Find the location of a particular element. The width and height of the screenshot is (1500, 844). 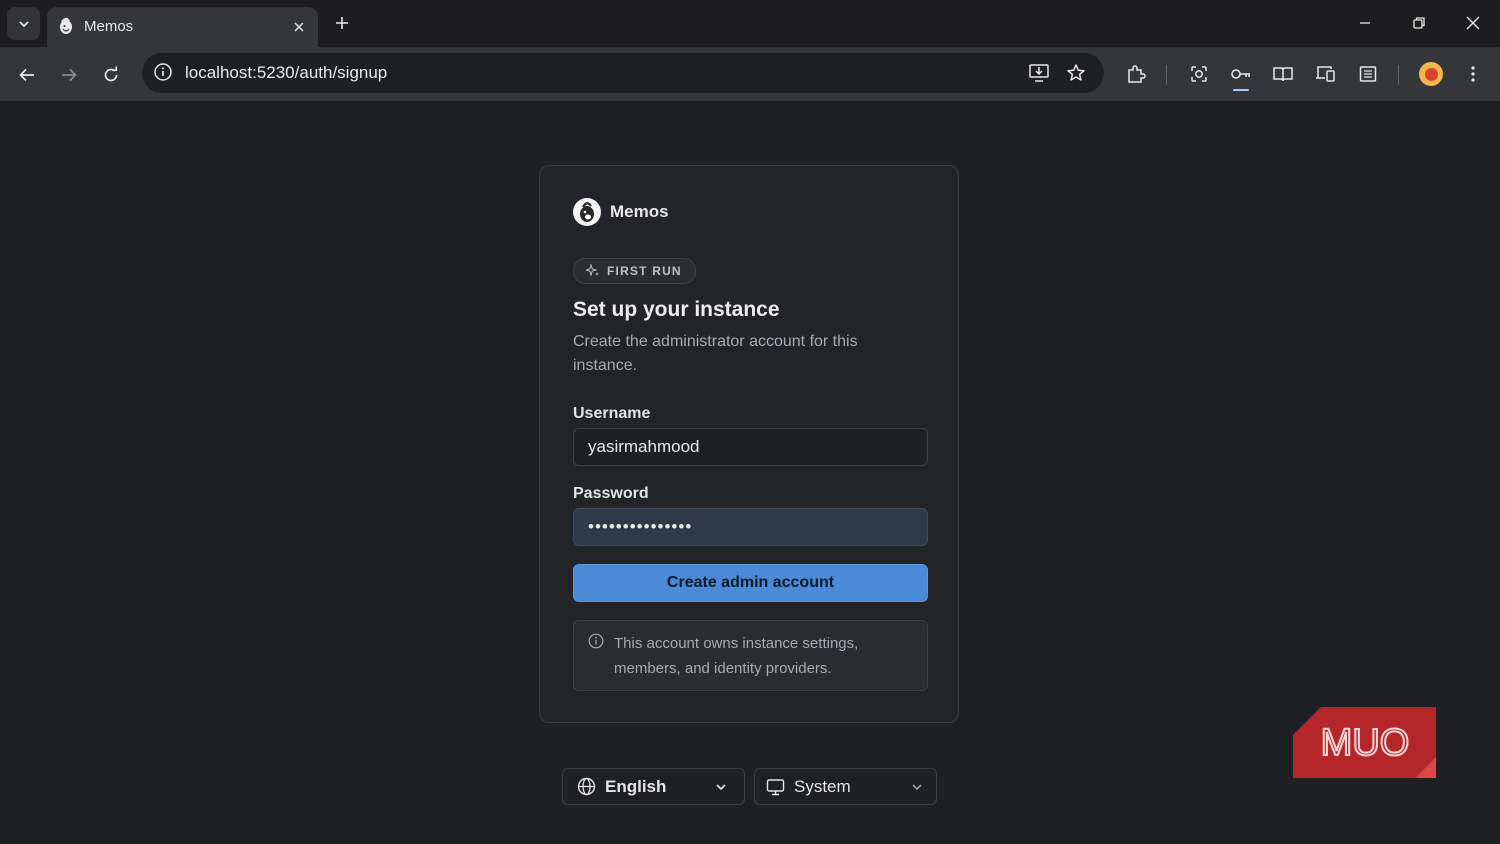

restore-icon is located at coordinates (1419, 23).